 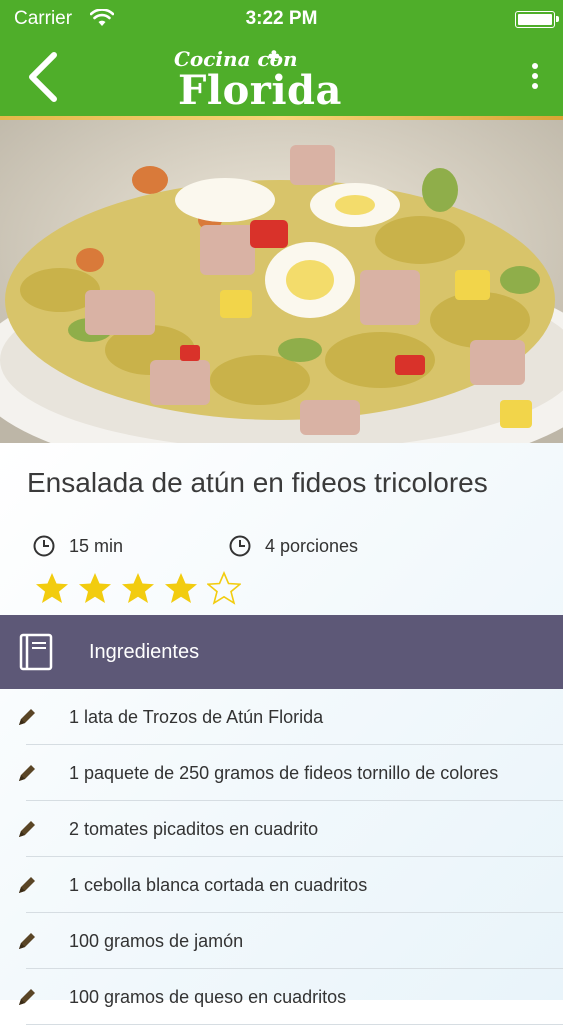 I want to click on battery-icon, so click(x=537, y=19).